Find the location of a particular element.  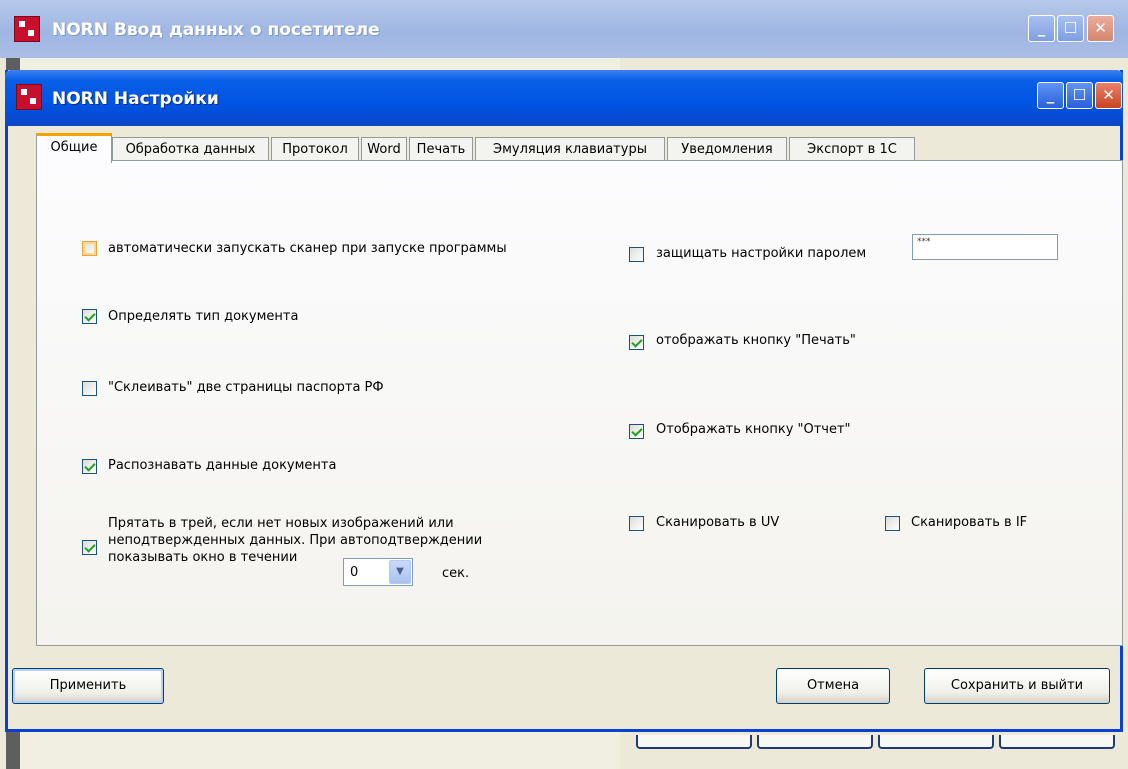

tray-seconds-value: 0 is located at coordinates (354, 572).